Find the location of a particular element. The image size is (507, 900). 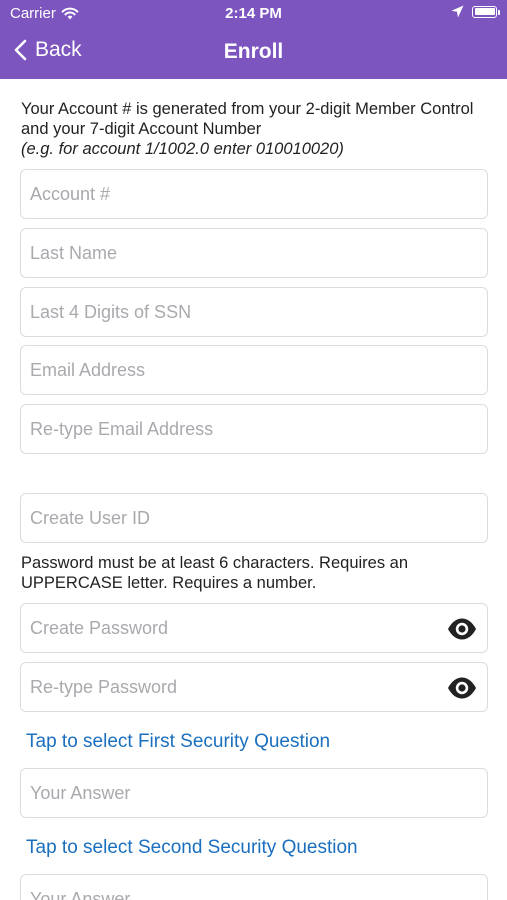

header-bar: Carrier 2:14 PM Back Enroll is located at coordinates (253, 39).